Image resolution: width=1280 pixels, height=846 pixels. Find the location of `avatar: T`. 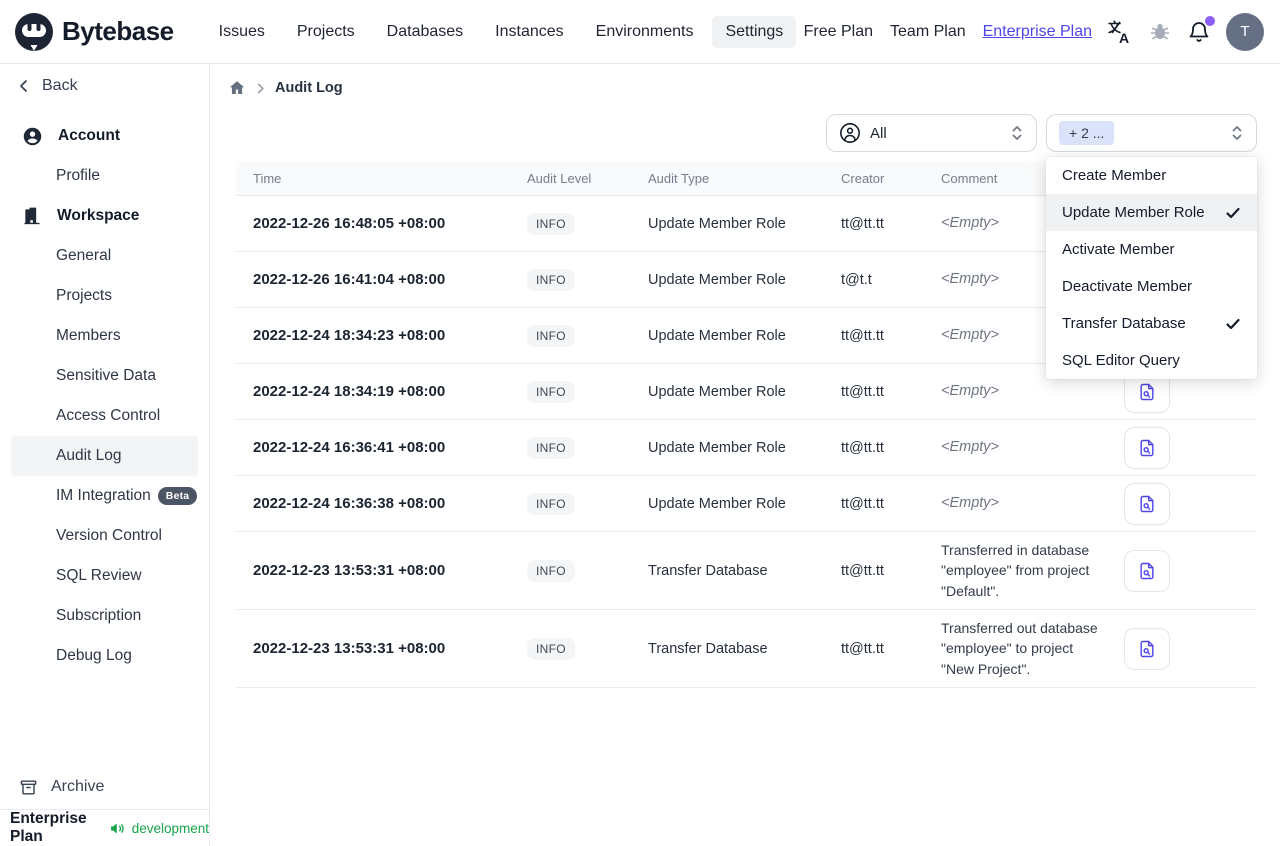

avatar: T is located at coordinates (1245, 31).